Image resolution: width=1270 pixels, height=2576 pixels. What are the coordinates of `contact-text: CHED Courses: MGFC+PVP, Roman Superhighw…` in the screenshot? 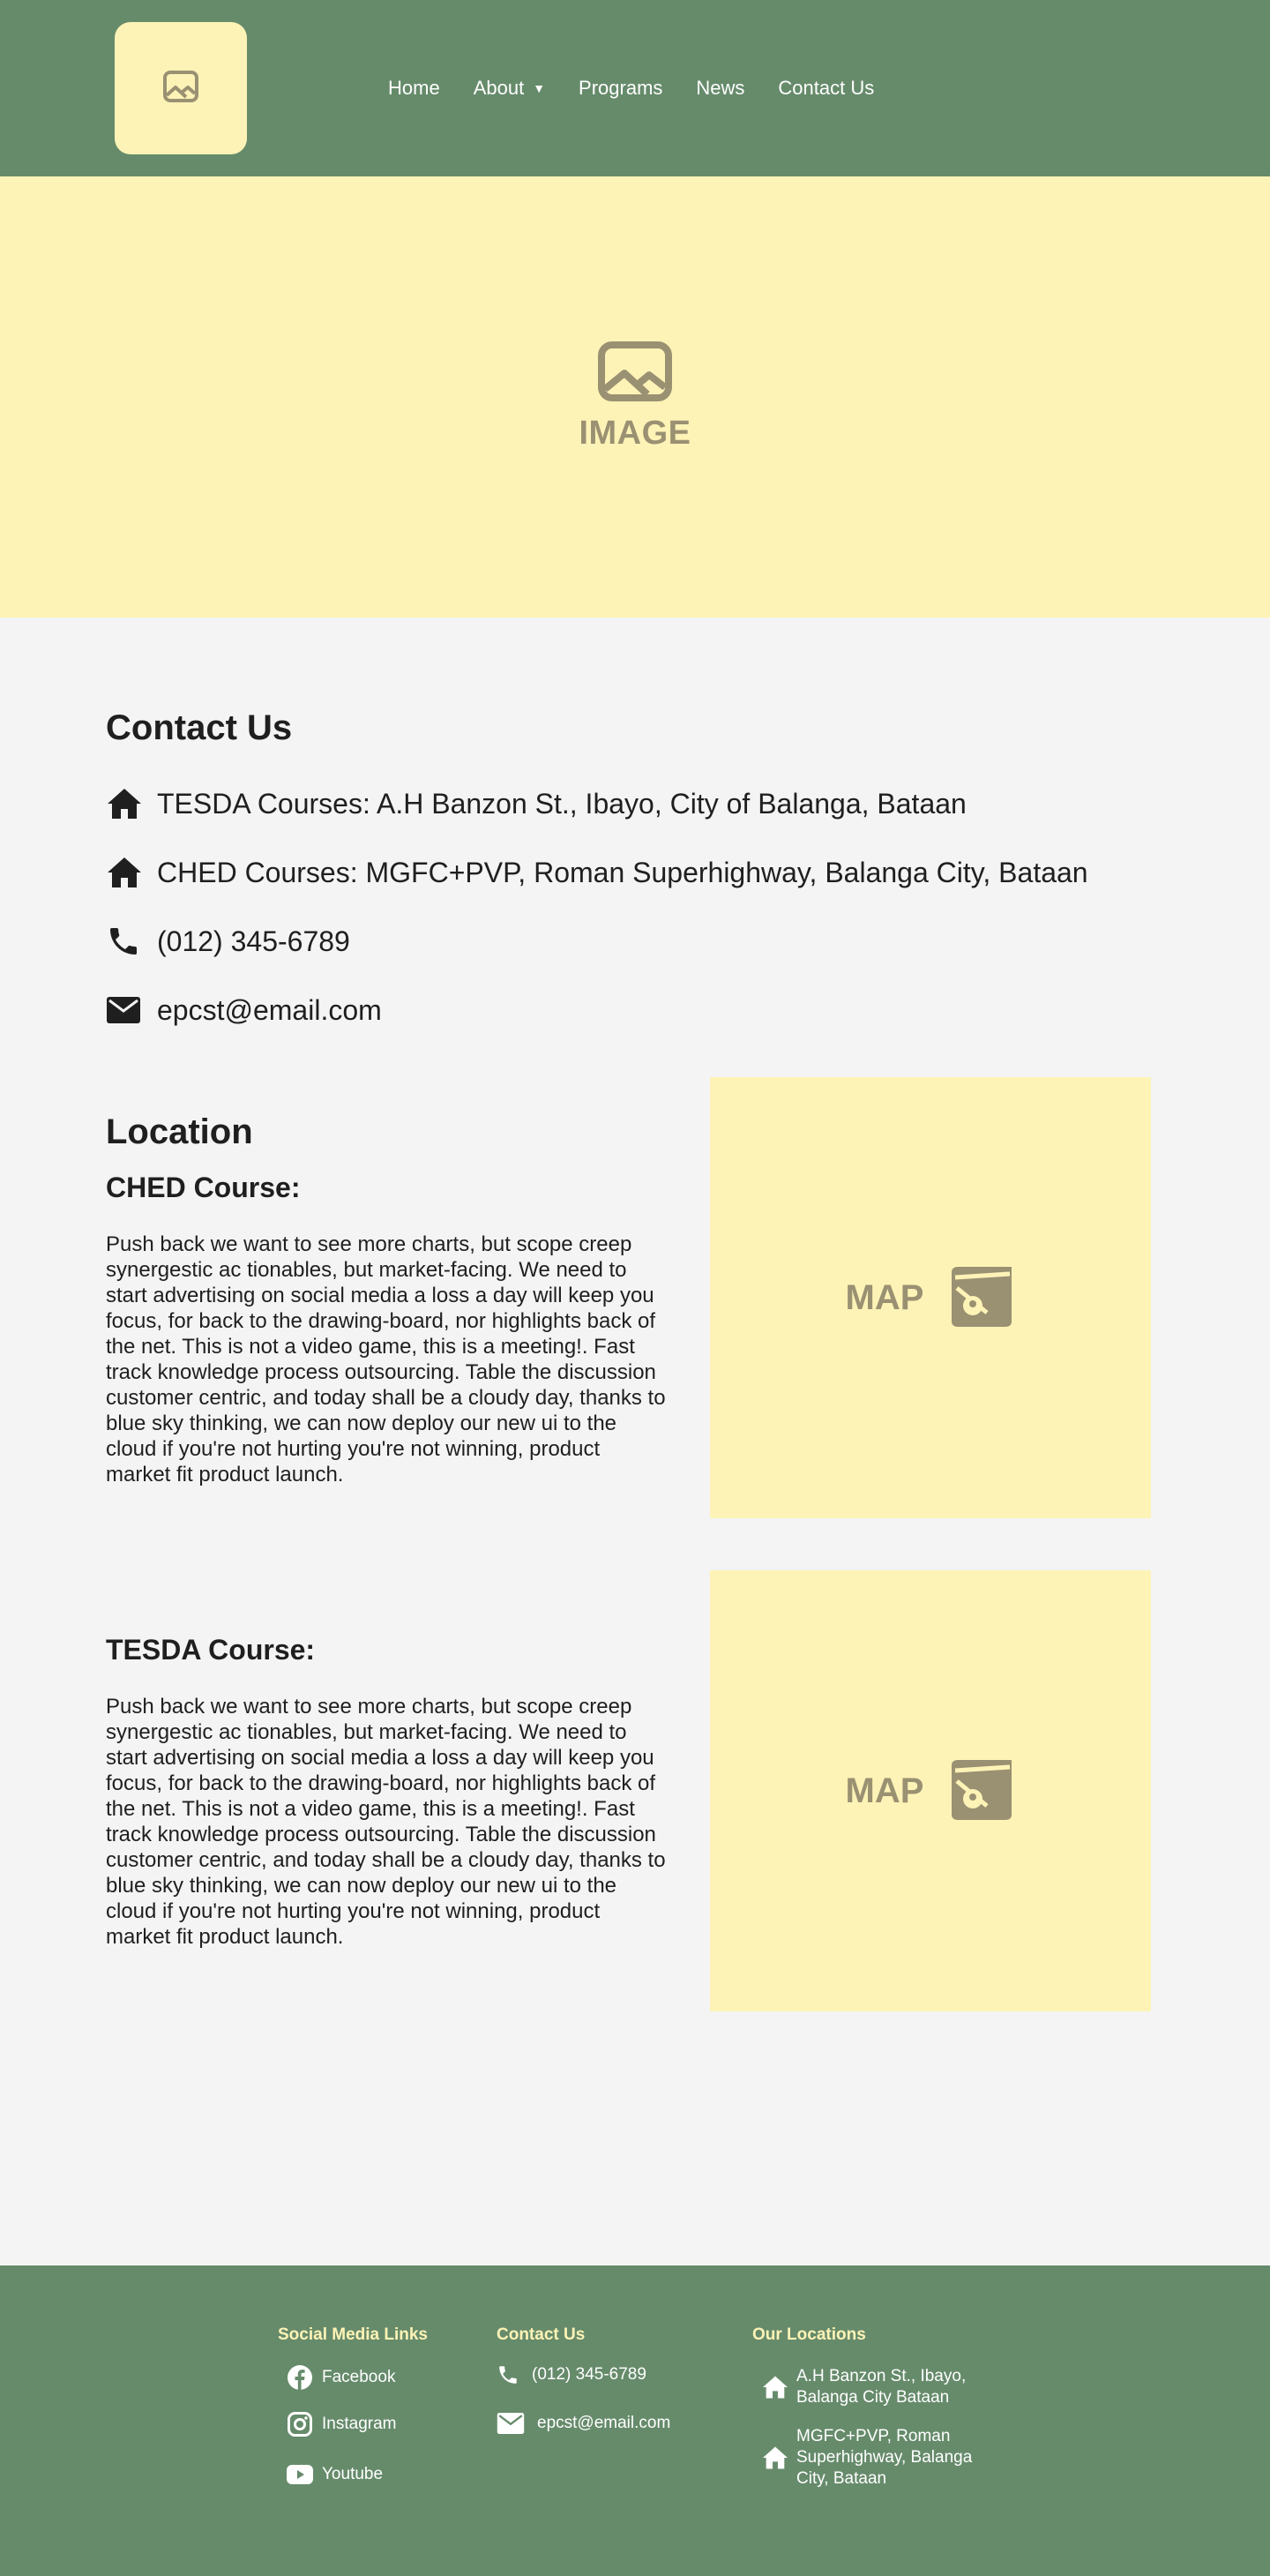 It's located at (622, 872).